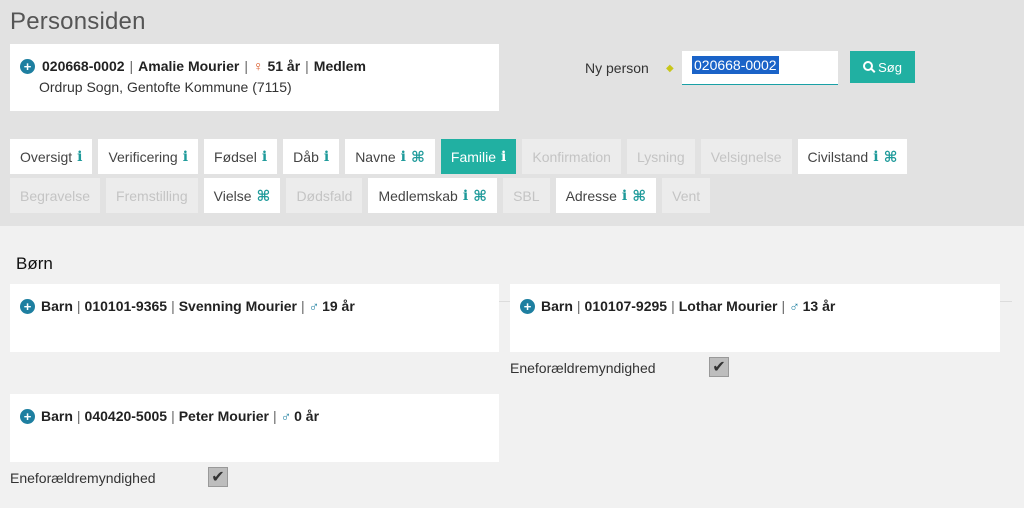 The height and width of the screenshot is (508, 1024). I want to click on tab-label: Familie, so click(473, 156).